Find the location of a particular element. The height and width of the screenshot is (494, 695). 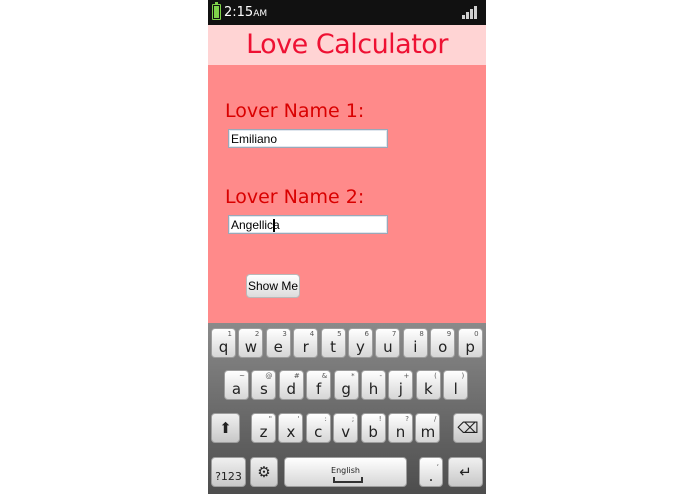

key-hint: ~ is located at coordinates (242, 376).